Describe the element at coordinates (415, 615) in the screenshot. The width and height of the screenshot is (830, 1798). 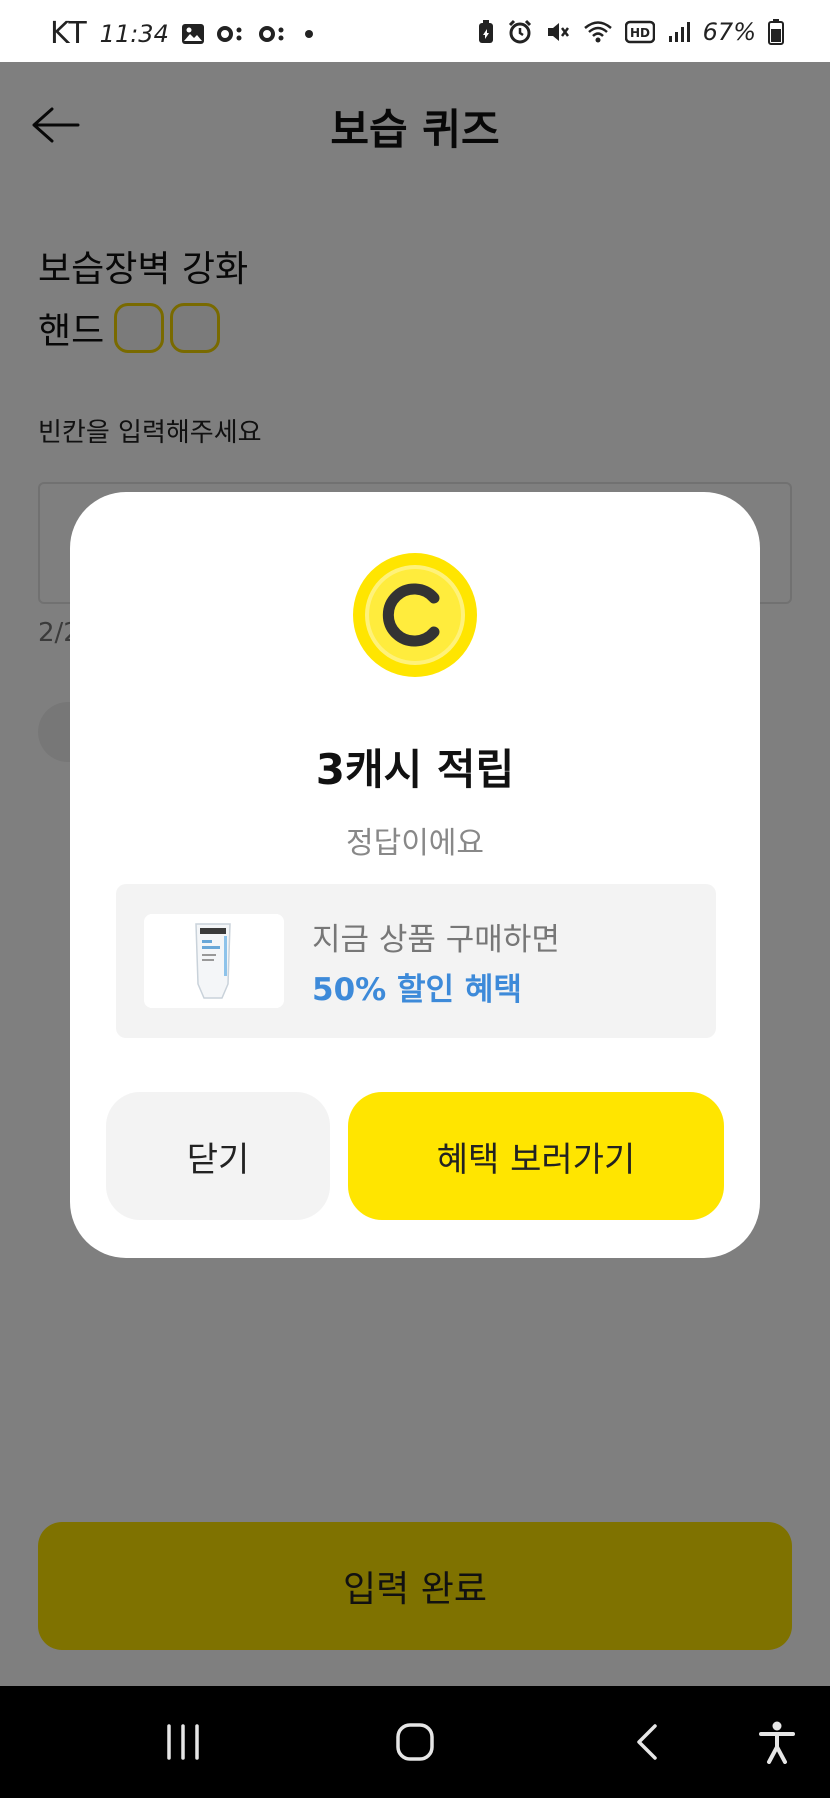
I see `cash-coin-icon` at that location.